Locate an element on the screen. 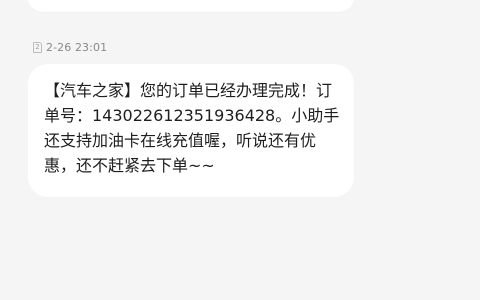 The image size is (480, 300). sim-card-icon: 2 is located at coordinates (37, 47).